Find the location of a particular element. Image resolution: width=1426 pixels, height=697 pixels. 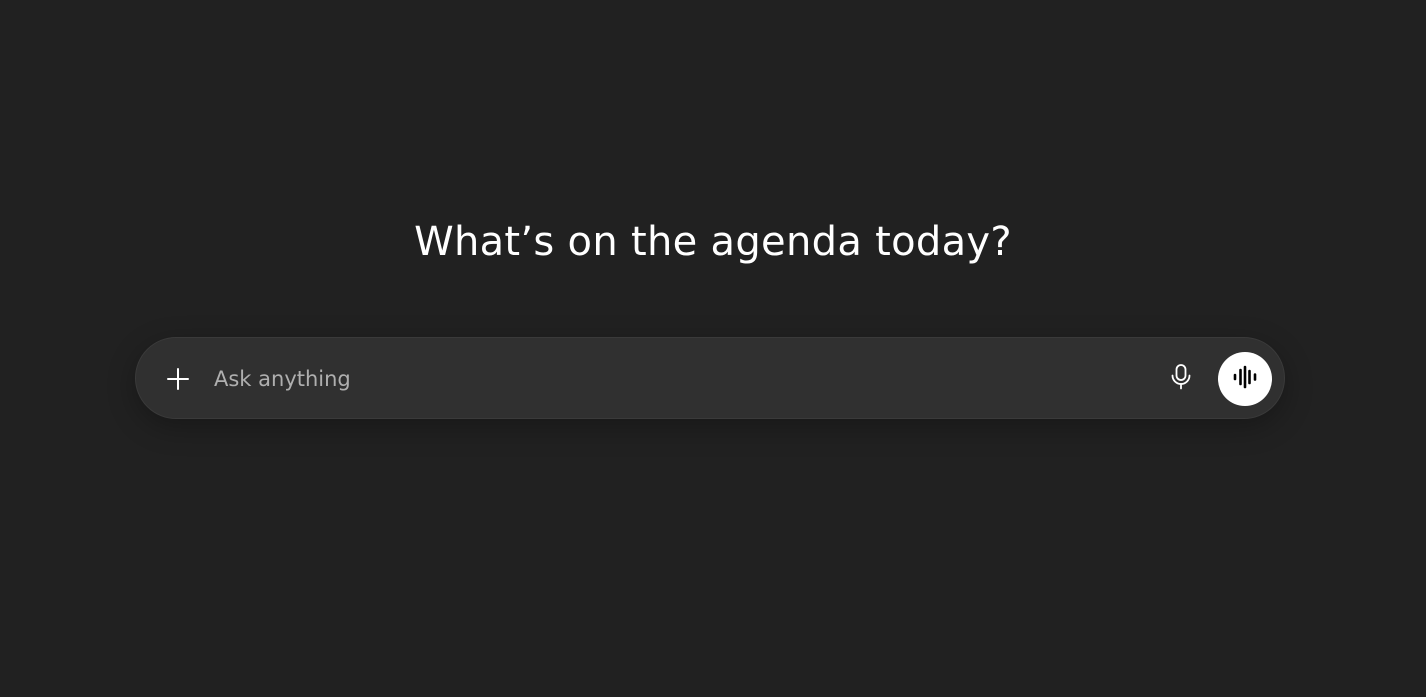

page-title: What’s on the agenda today? is located at coordinates (713, 242).